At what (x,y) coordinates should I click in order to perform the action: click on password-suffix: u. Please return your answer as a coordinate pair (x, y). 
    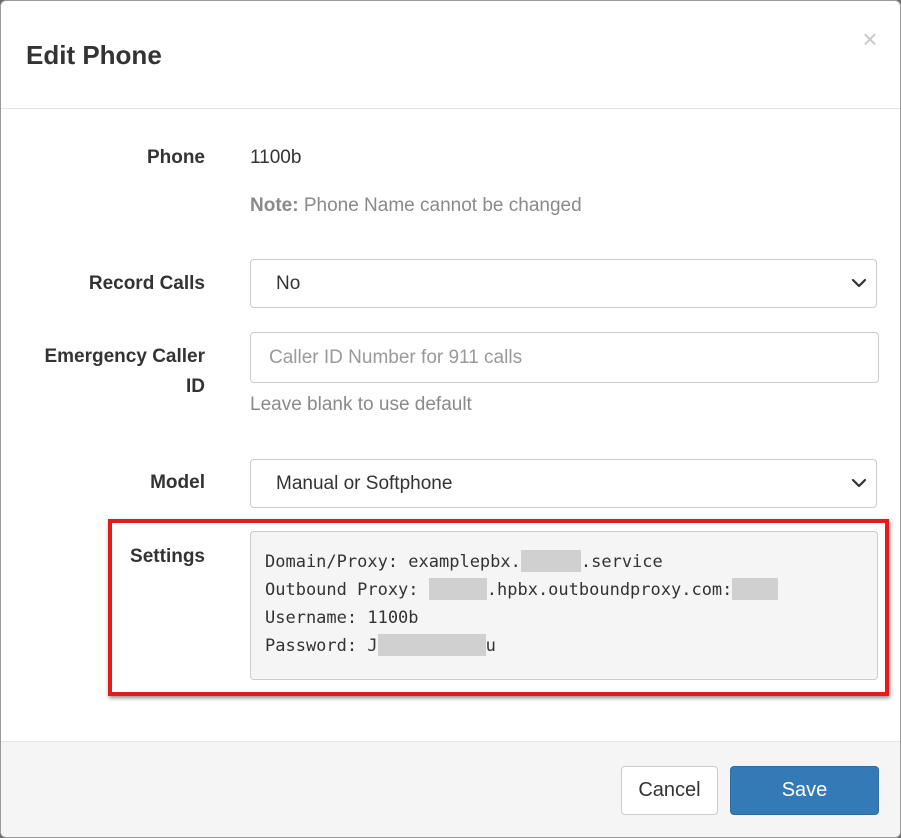
    Looking at the image, I should click on (490, 646).